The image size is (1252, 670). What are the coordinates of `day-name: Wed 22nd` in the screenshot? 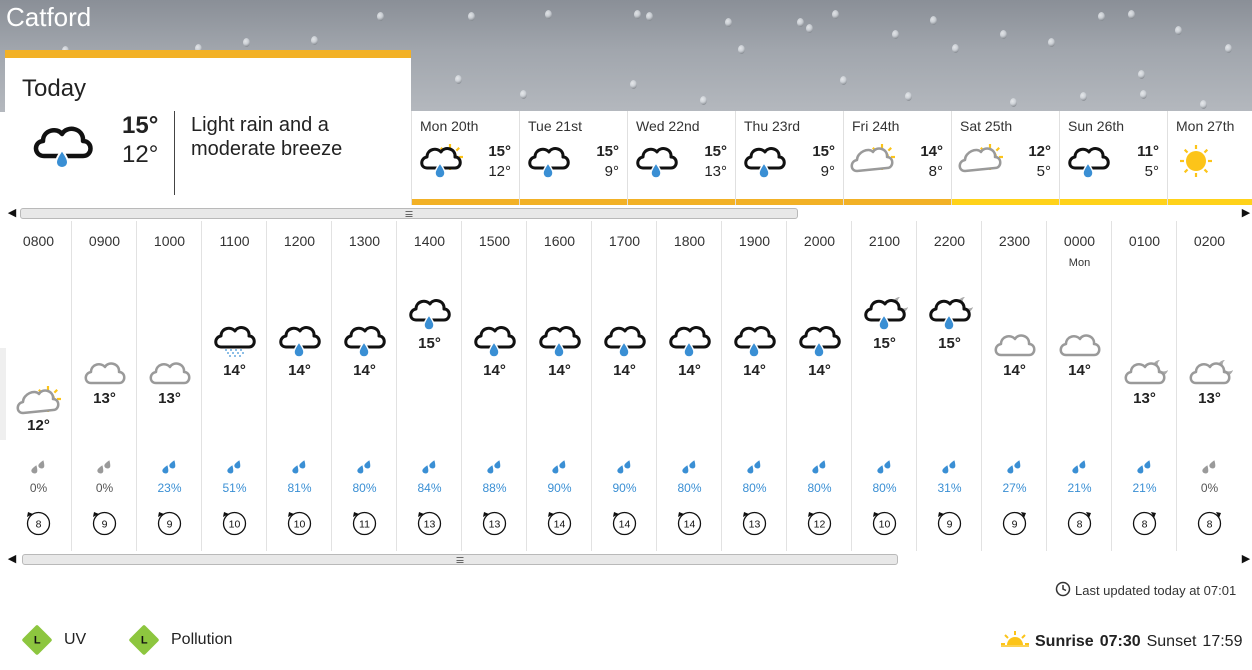 It's located at (668, 126).